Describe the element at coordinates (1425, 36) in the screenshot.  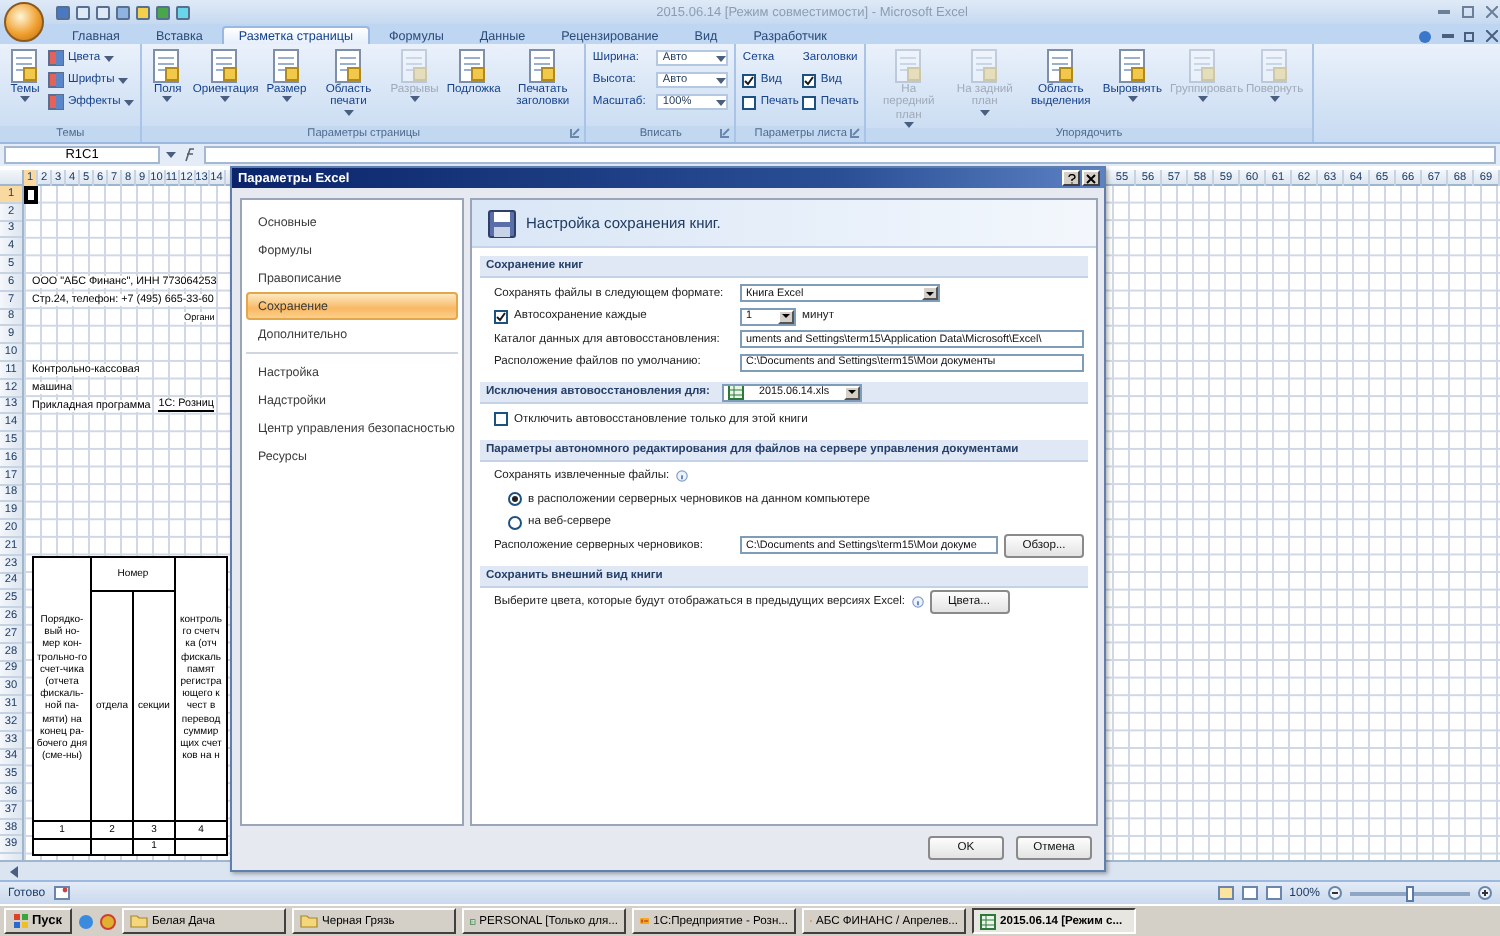
I see `help-icon` at that location.